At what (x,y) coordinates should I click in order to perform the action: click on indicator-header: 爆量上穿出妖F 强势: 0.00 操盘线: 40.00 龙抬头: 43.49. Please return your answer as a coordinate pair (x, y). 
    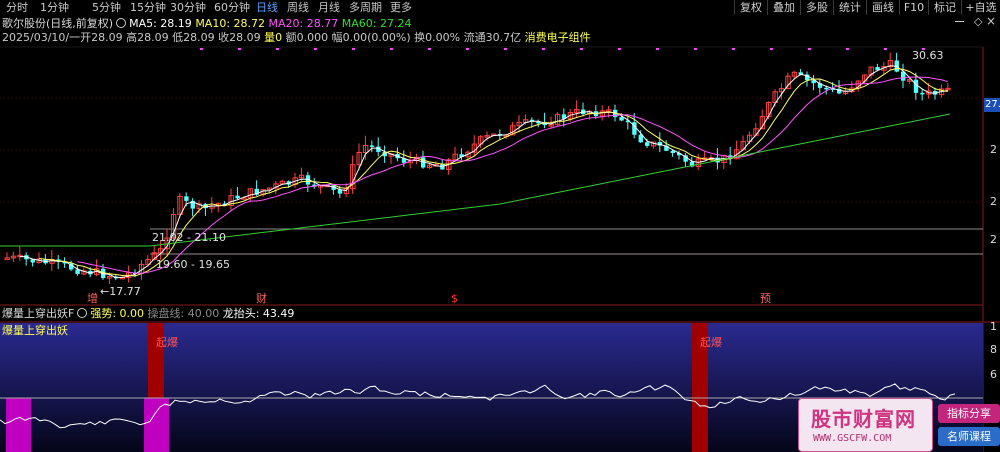
    Looking at the image, I should click on (148, 314).